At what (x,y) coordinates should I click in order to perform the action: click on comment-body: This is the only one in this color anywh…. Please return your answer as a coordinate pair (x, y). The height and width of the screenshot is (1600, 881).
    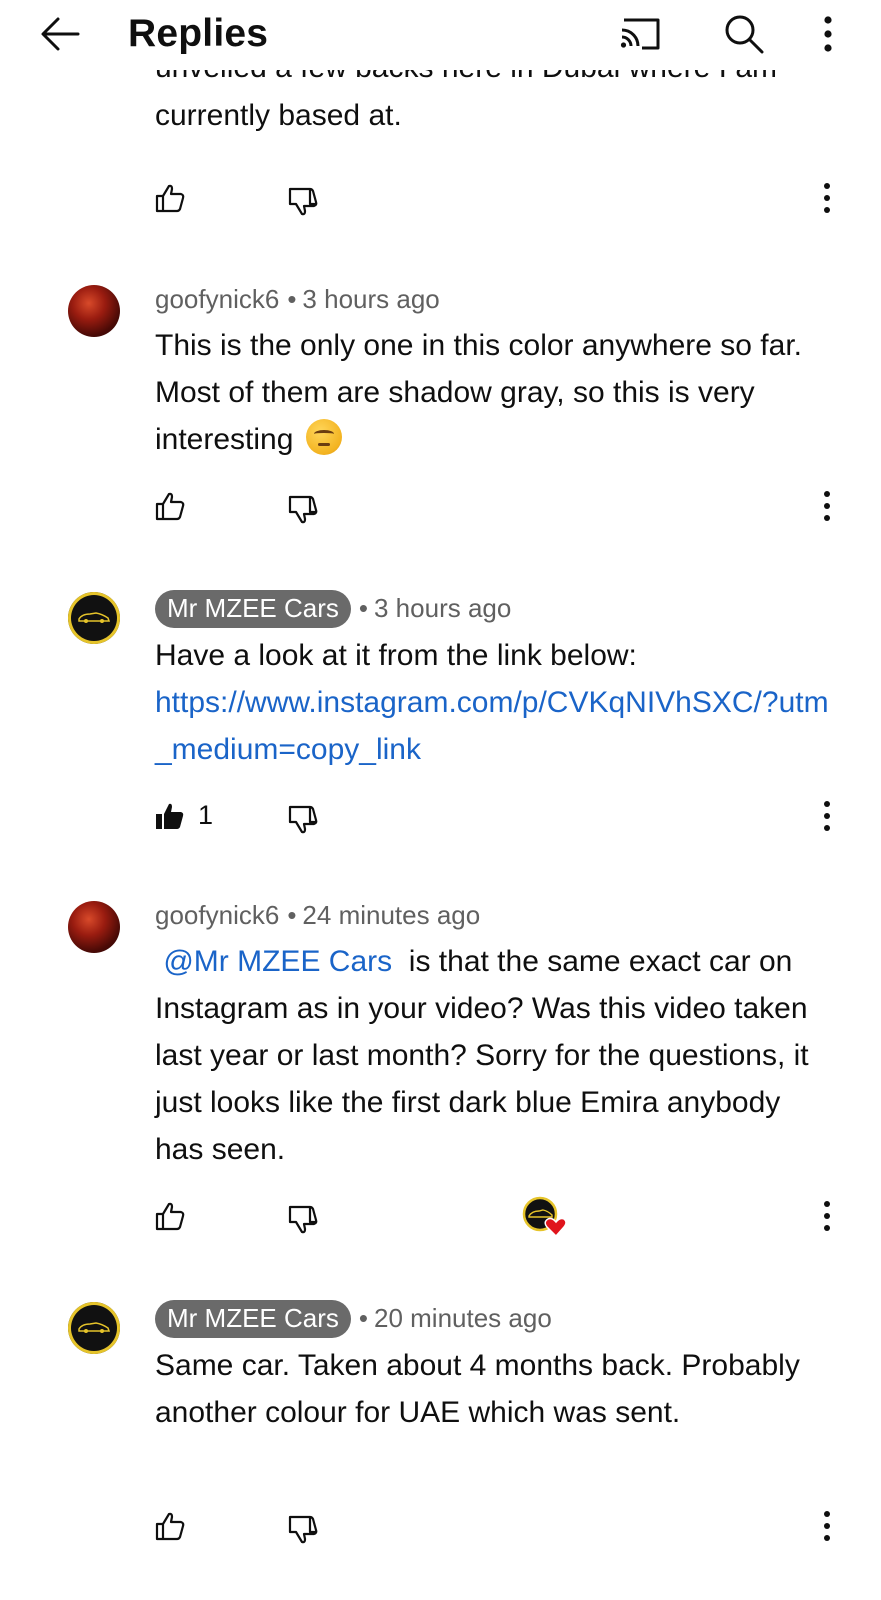
    Looking at the image, I should click on (478, 392).